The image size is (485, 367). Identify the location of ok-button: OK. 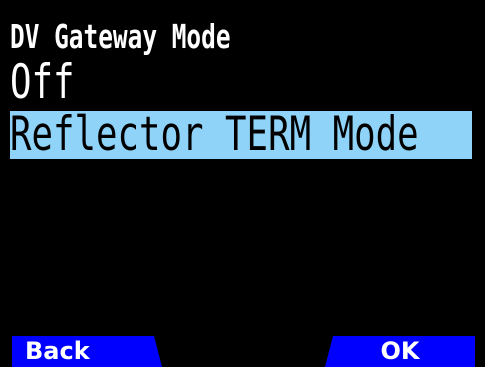
(400, 351).